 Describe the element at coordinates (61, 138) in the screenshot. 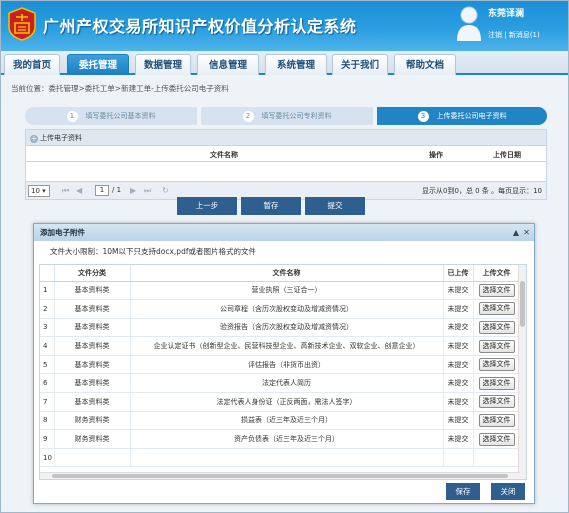

I see `upload-header-label: 上传电子资料` at that location.